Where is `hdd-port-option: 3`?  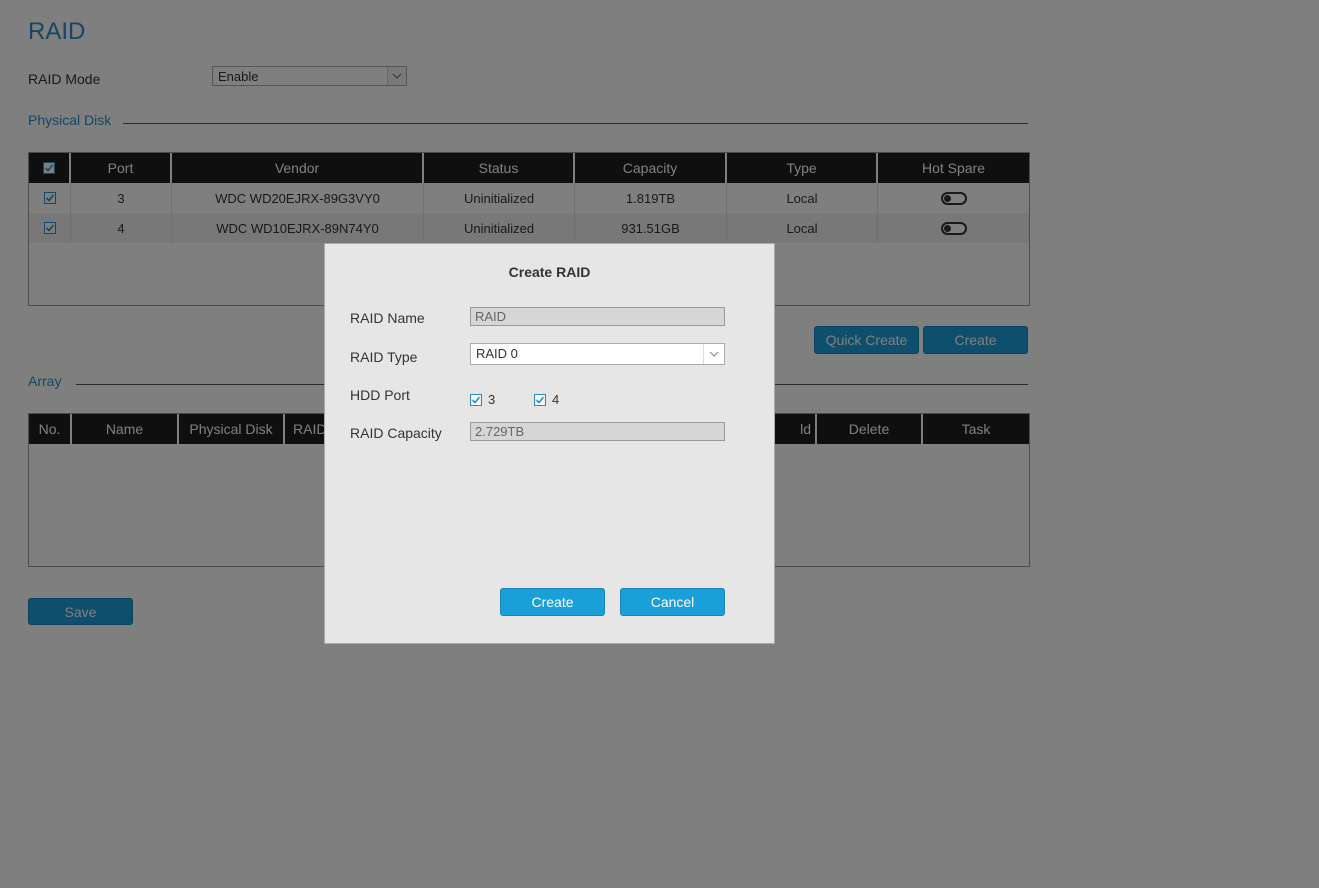
hdd-port-option: 3 is located at coordinates (482, 399).